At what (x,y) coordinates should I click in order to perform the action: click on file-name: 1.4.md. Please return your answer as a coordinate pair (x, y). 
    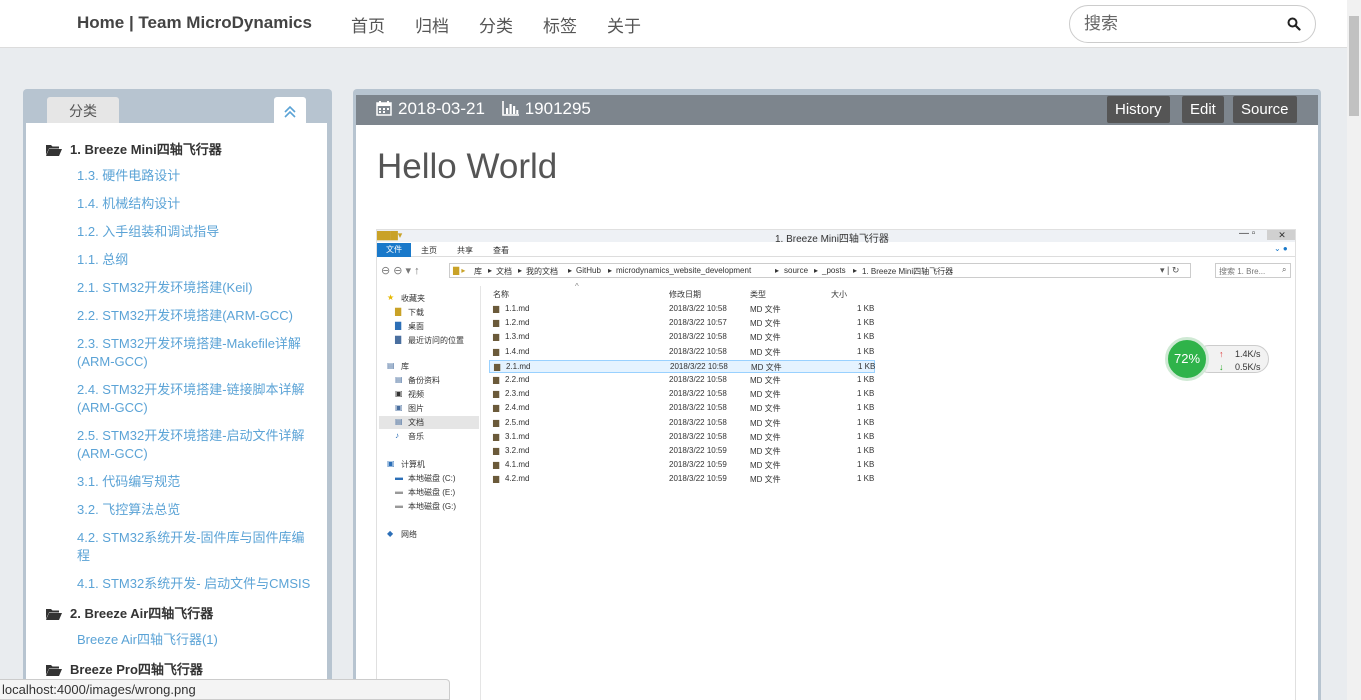
    Looking at the image, I should click on (517, 351).